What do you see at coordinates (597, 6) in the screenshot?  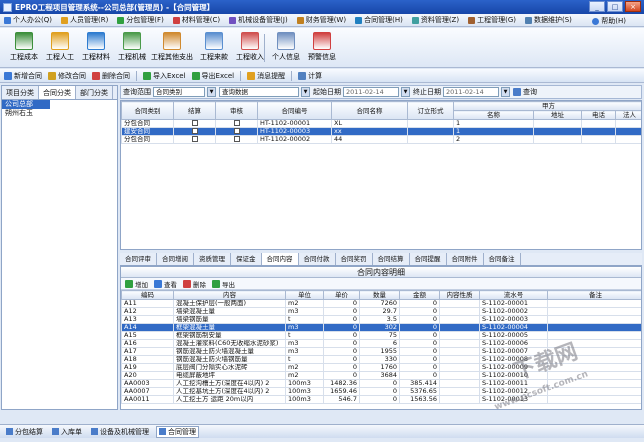 I see `minimize-button: _` at bounding box center [597, 6].